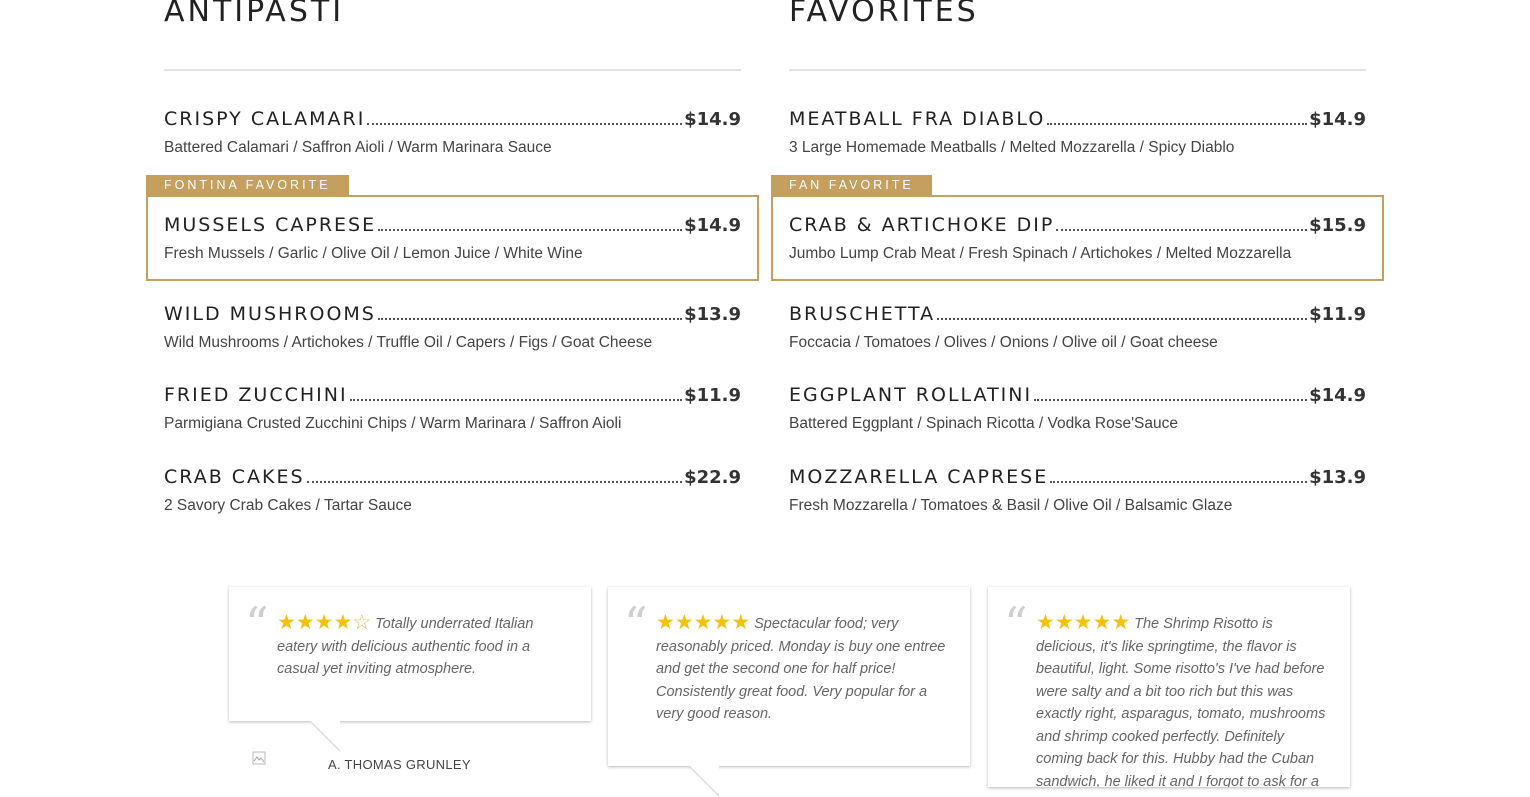  I want to click on menu-item-name: MEATBALL FRA DIABLO, so click(917, 119).